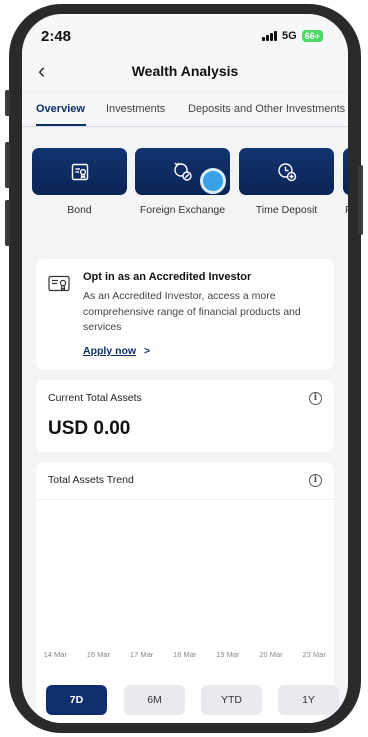 This screenshot has height=737, width=368. I want to click on certificate-icon, so click(59, 283).